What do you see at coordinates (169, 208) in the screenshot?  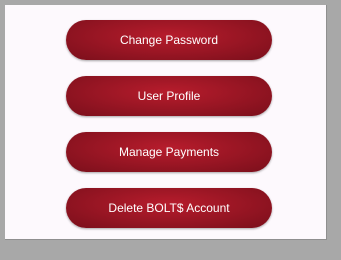 I see `delete-account-button: Delete BOLT$ Account` at bounding box center [169, 208].